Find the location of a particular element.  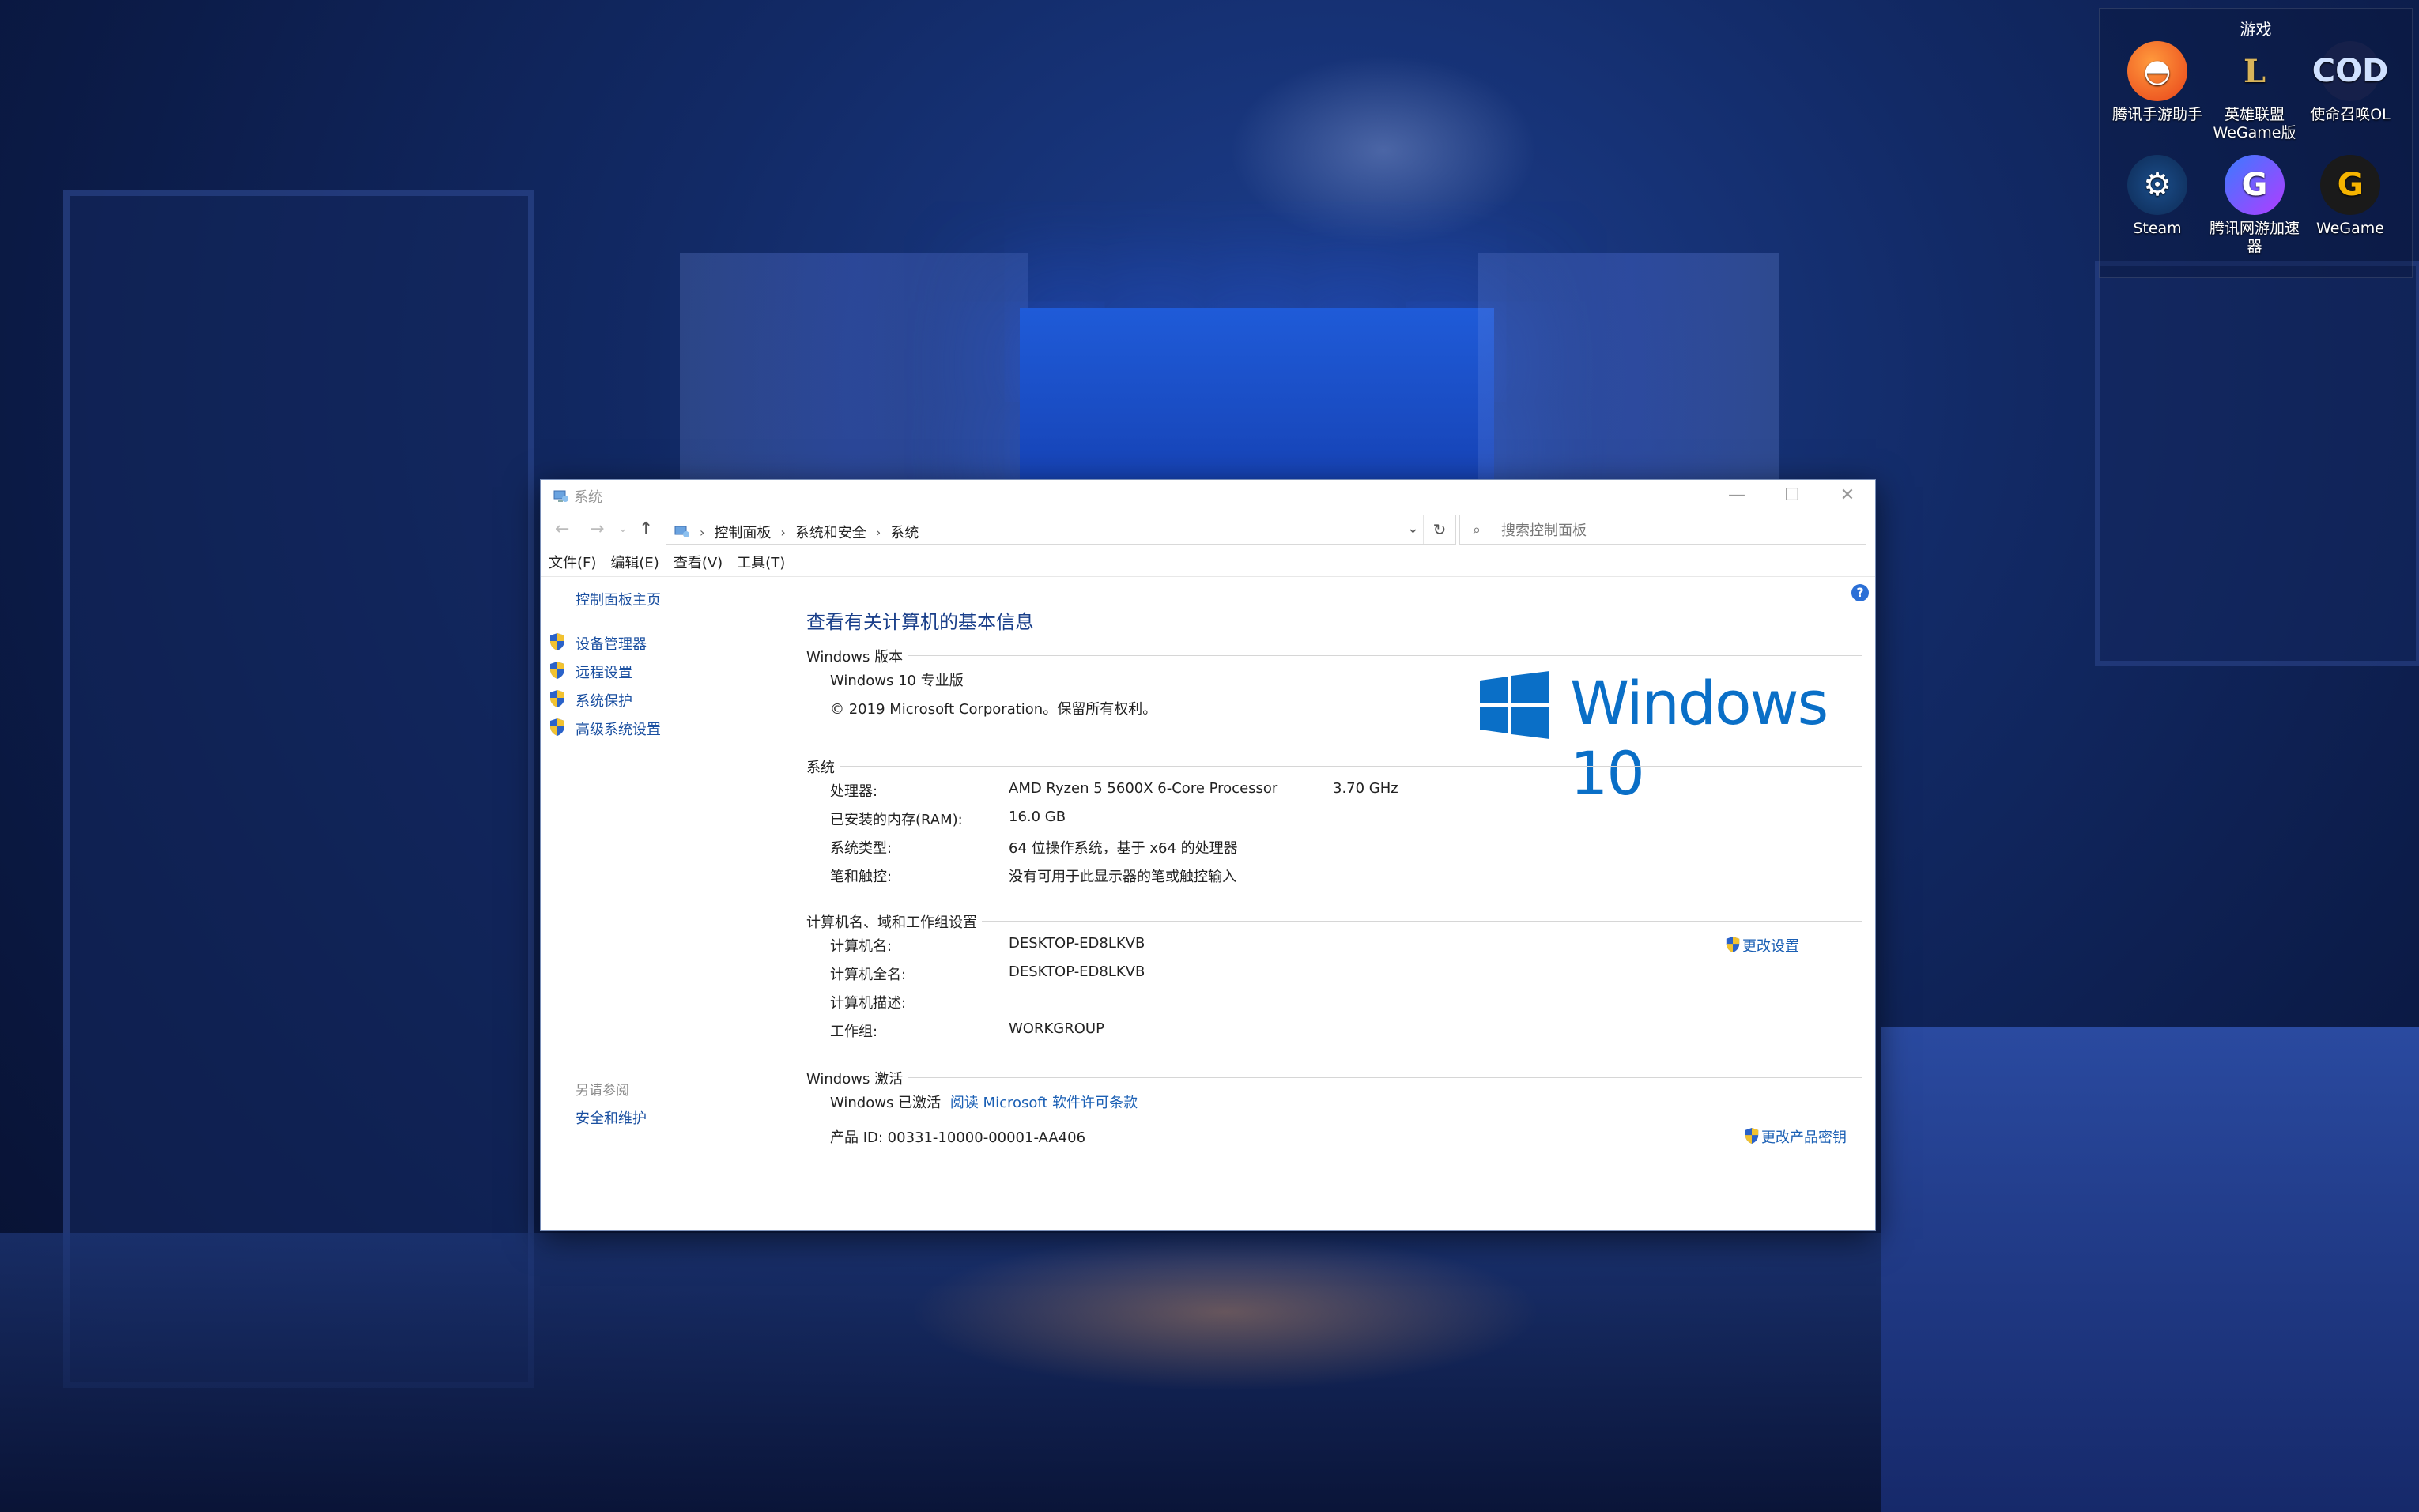

windows-logo-icon is located at coordinates (1514, 705).